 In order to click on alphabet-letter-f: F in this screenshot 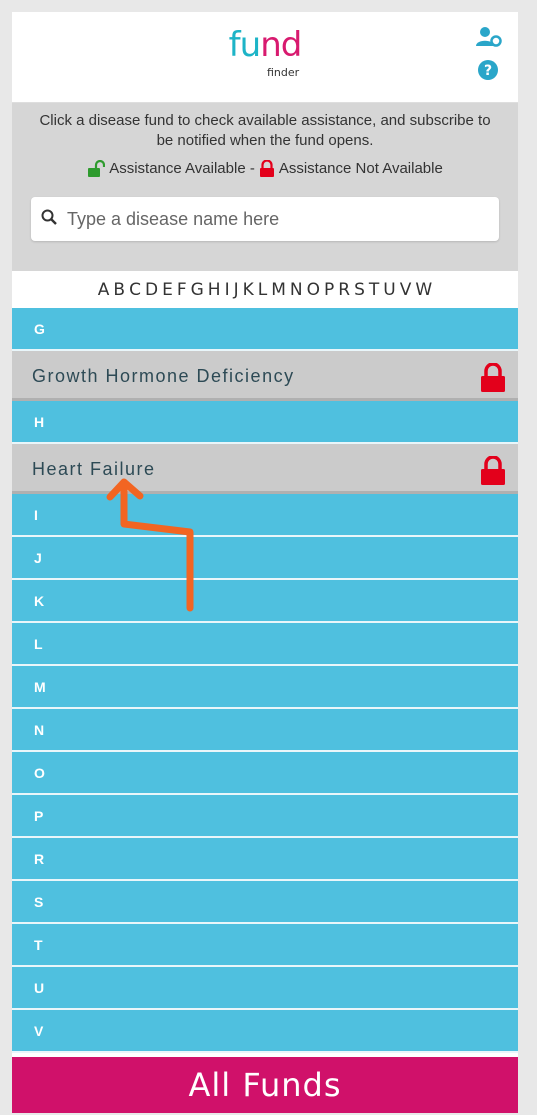, I will do `click(182, 290)`.